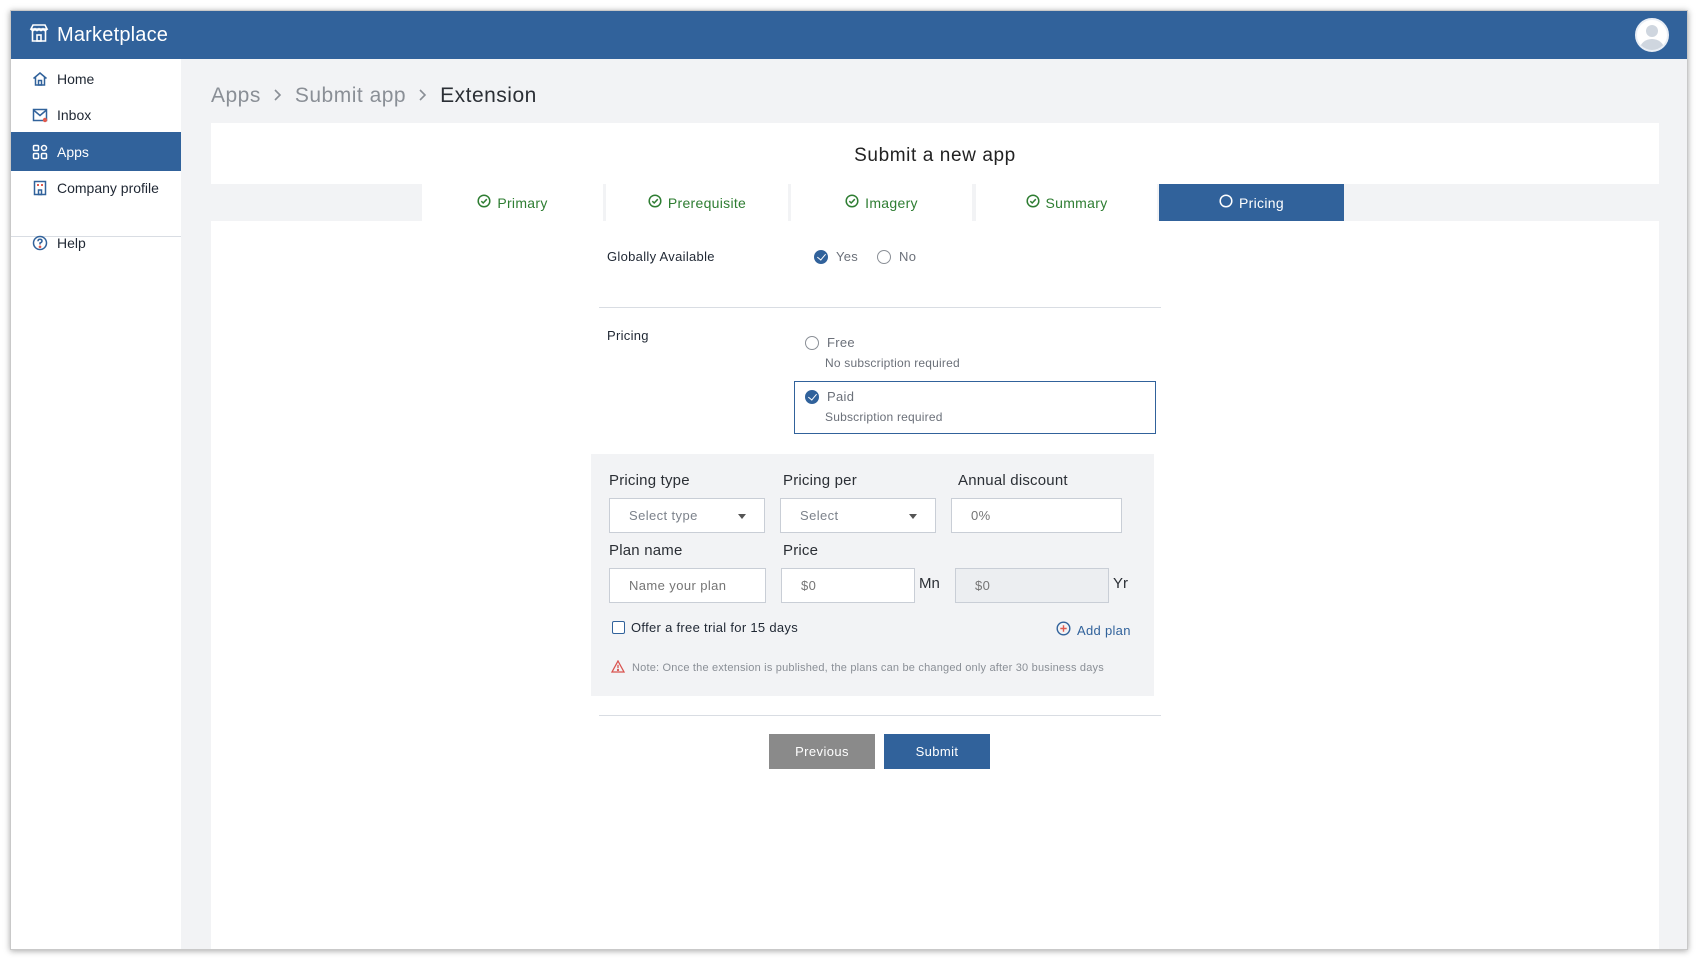  Describe the element at coordinates (880, 307) in the screenshot. I see `section-divider` at that location.